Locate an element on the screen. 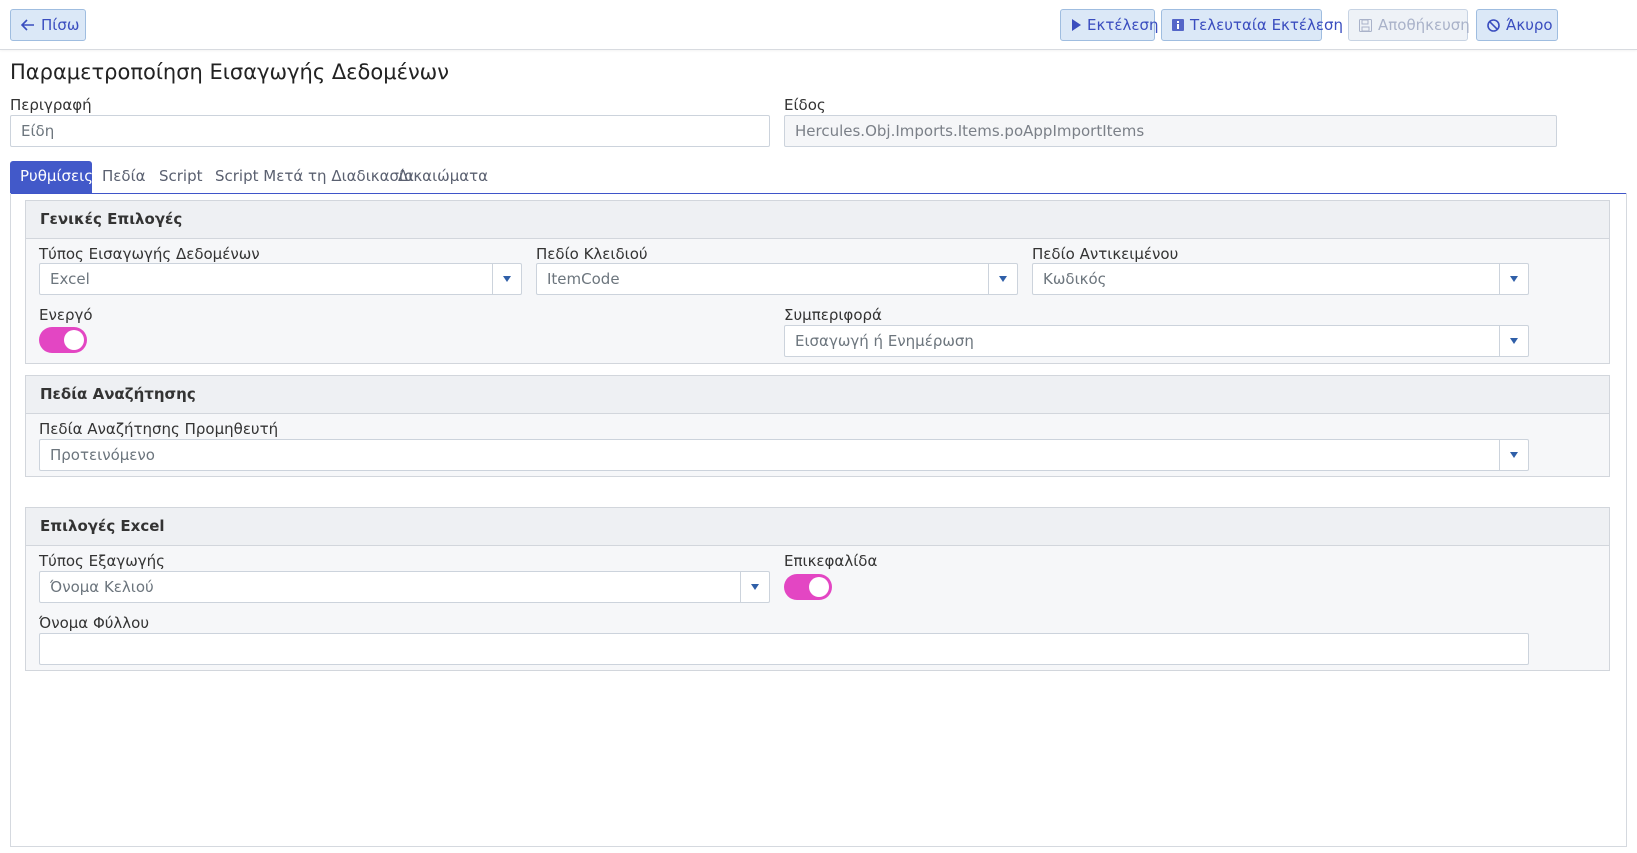 The width and height of the screenshot is (1637, 853). search-fields-title: Πεδία Αναζήτησης is located at coordinates (817, 395).